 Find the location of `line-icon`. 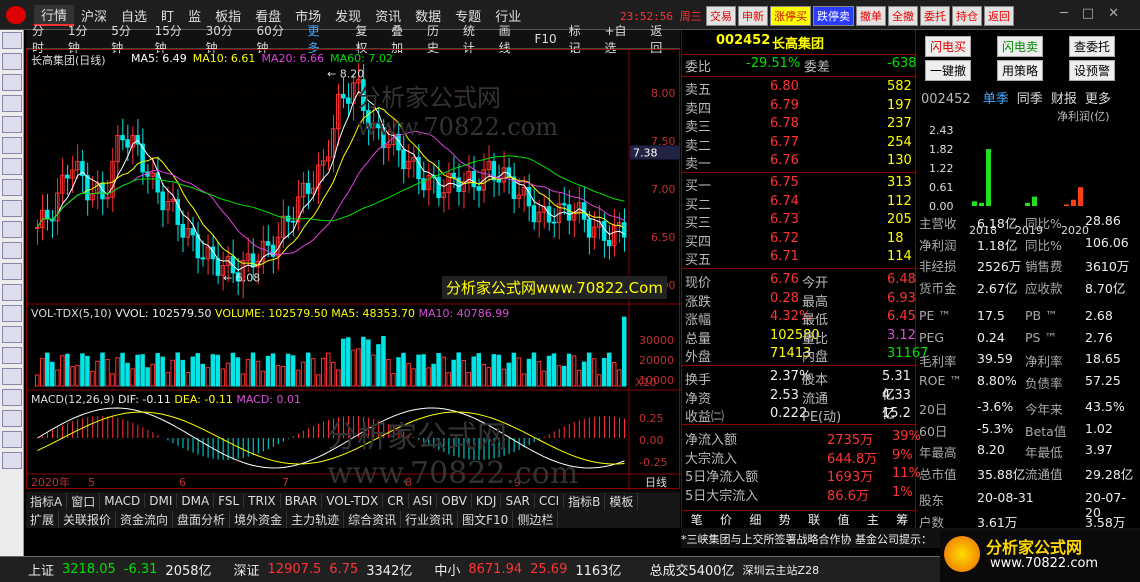

line-icon is located at coordinates (12, 166).